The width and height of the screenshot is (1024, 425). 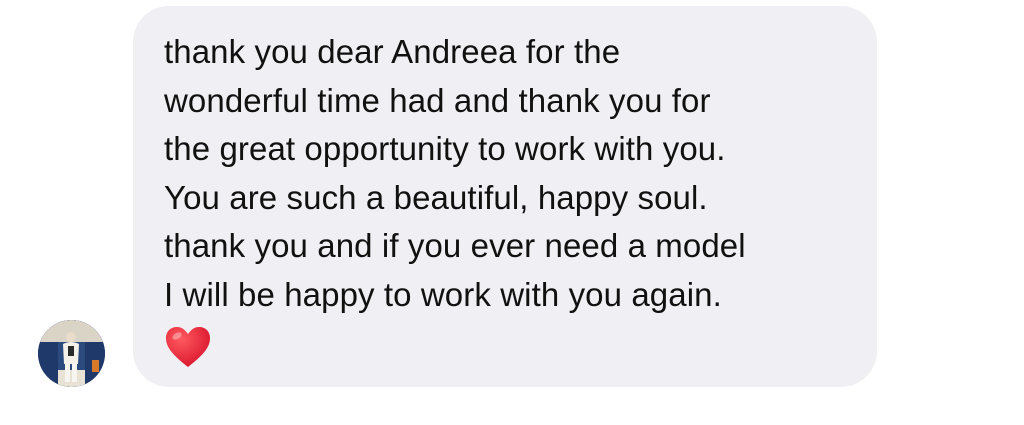 I want to click on sender-avatar, so click(x=71, y=353).